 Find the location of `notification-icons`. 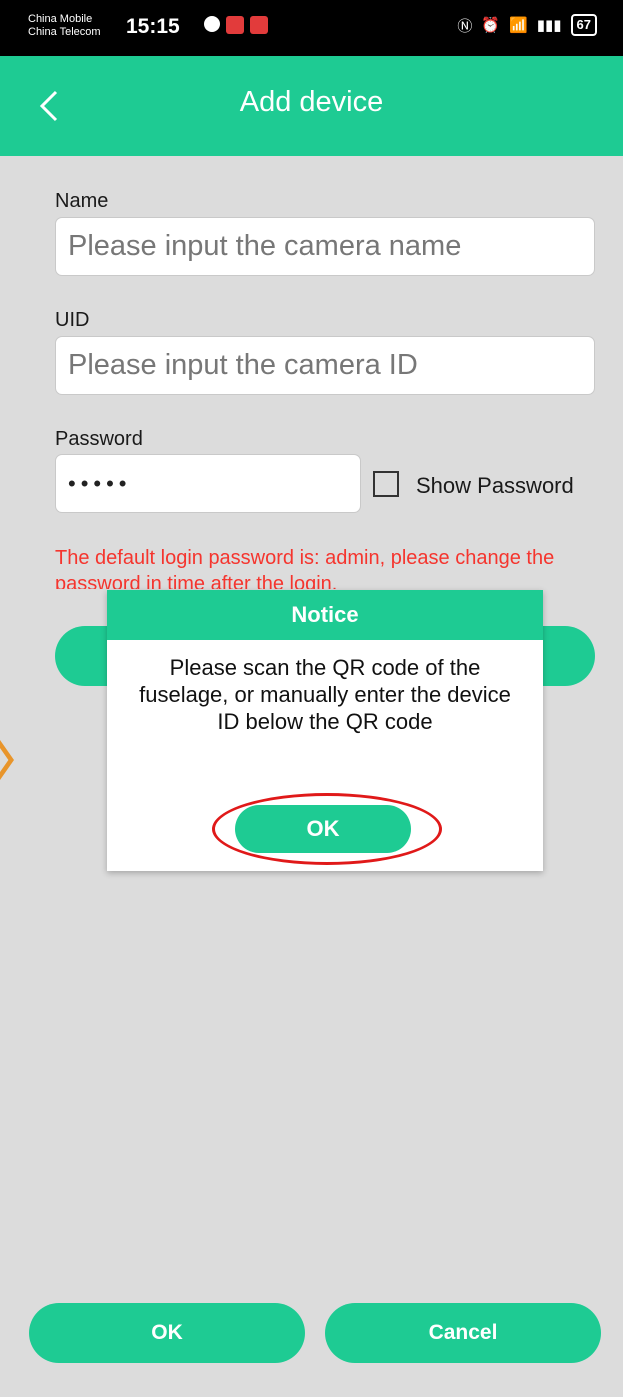

notification-icons is located at coordinates (236, 25).